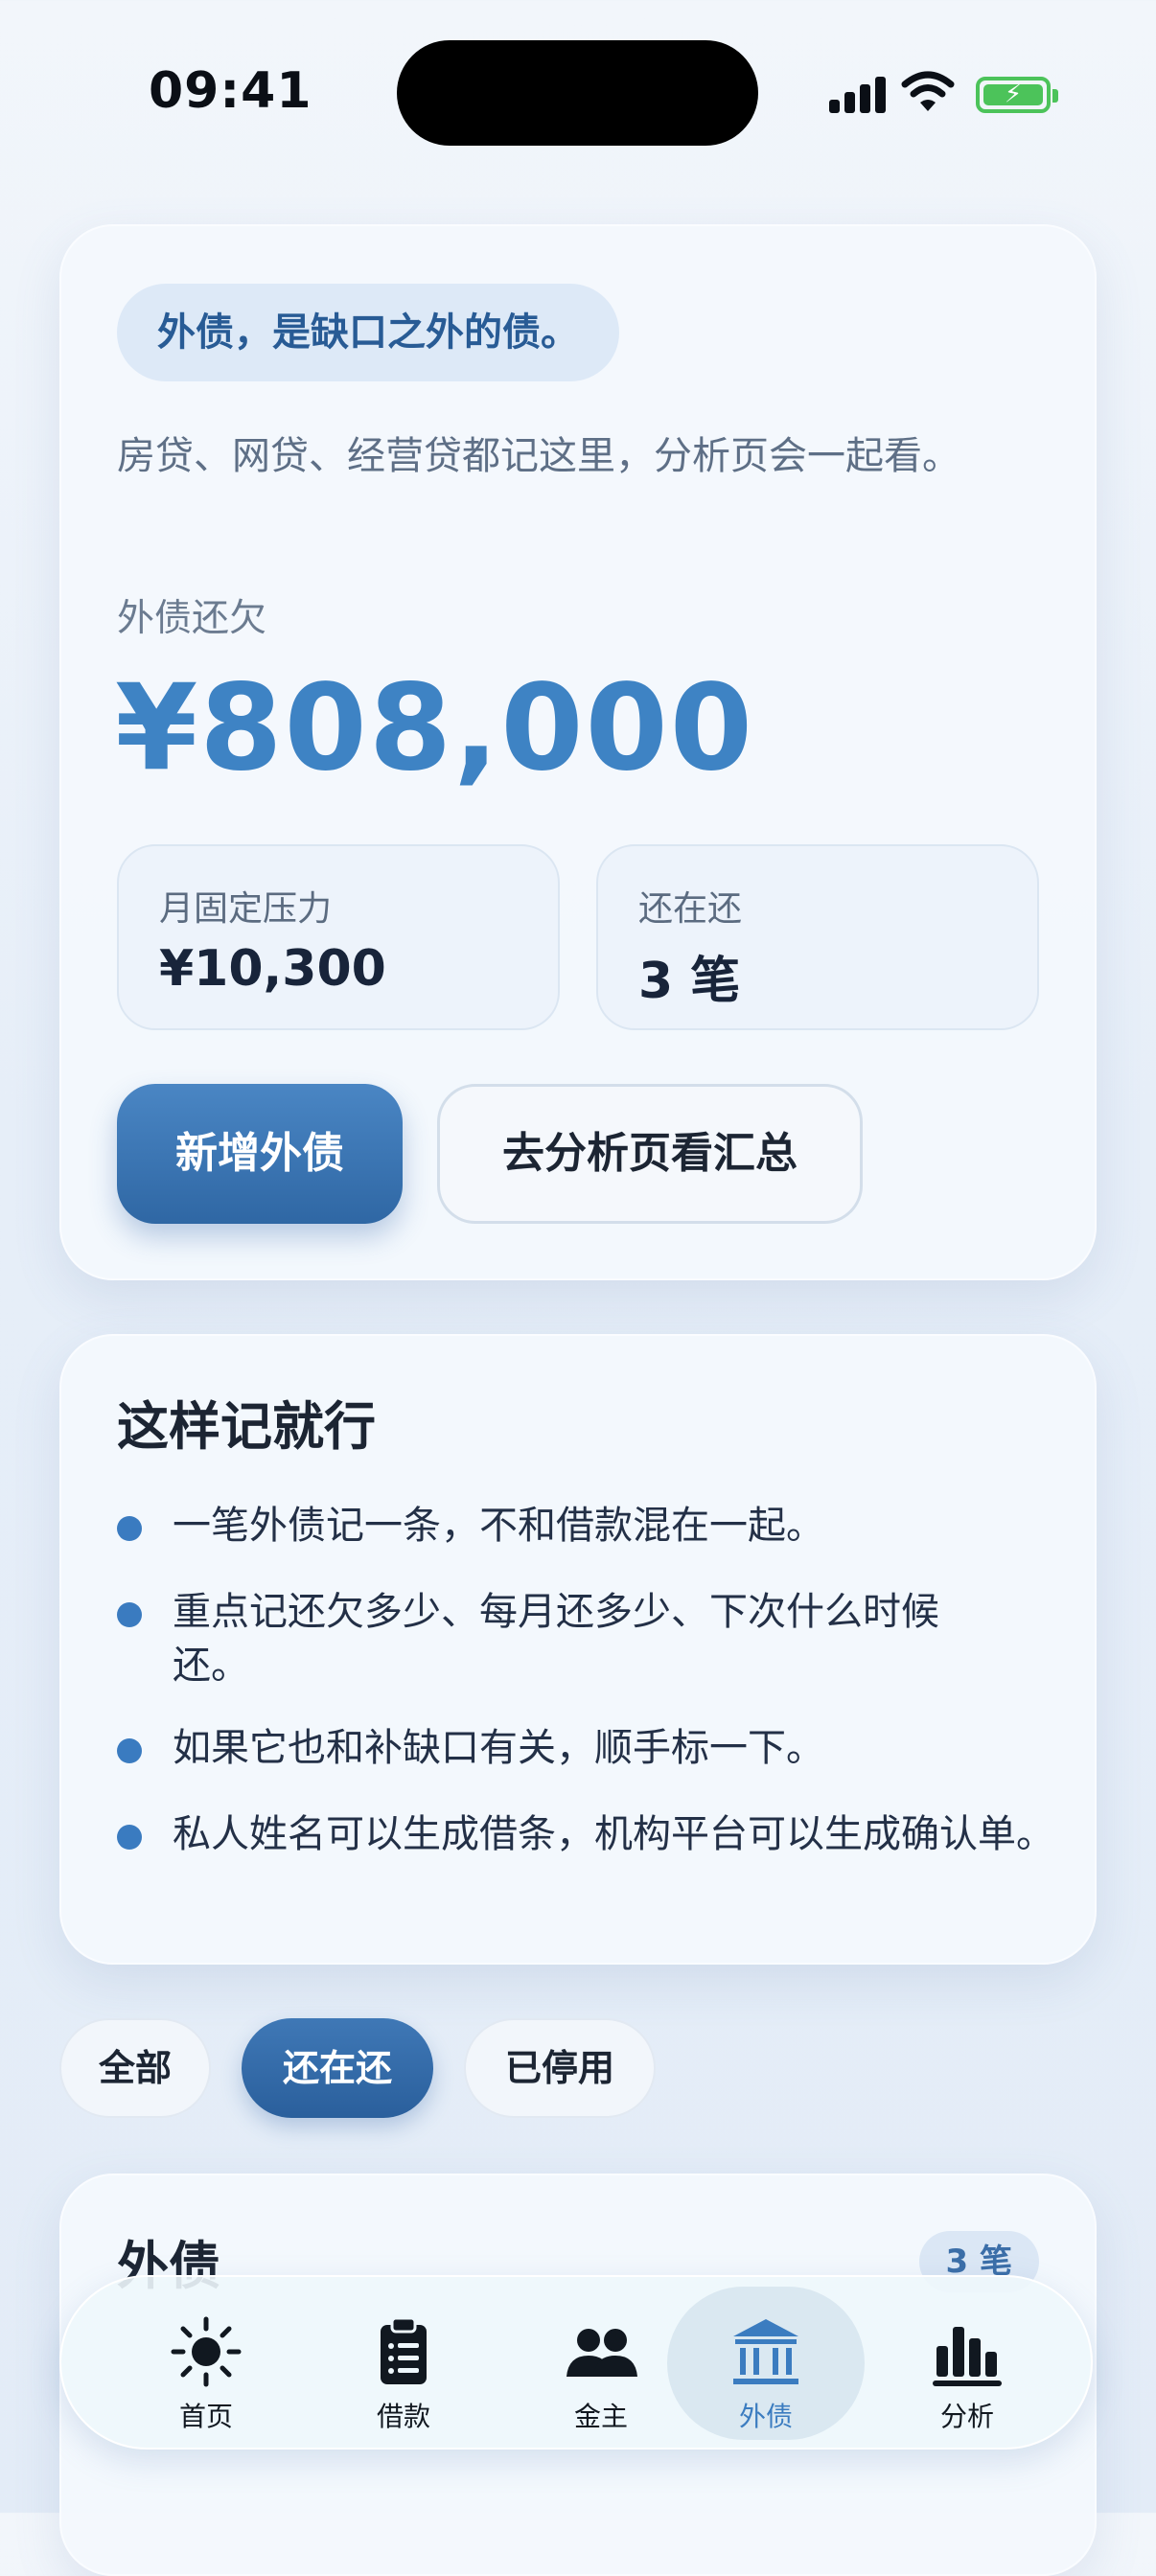 Image resolution: width=1156 pixels, height=2576 pixels. Describe the element at coordinates (260, 1154) in the screenshot. I see `add-debt-button: 新增外债` at that location.